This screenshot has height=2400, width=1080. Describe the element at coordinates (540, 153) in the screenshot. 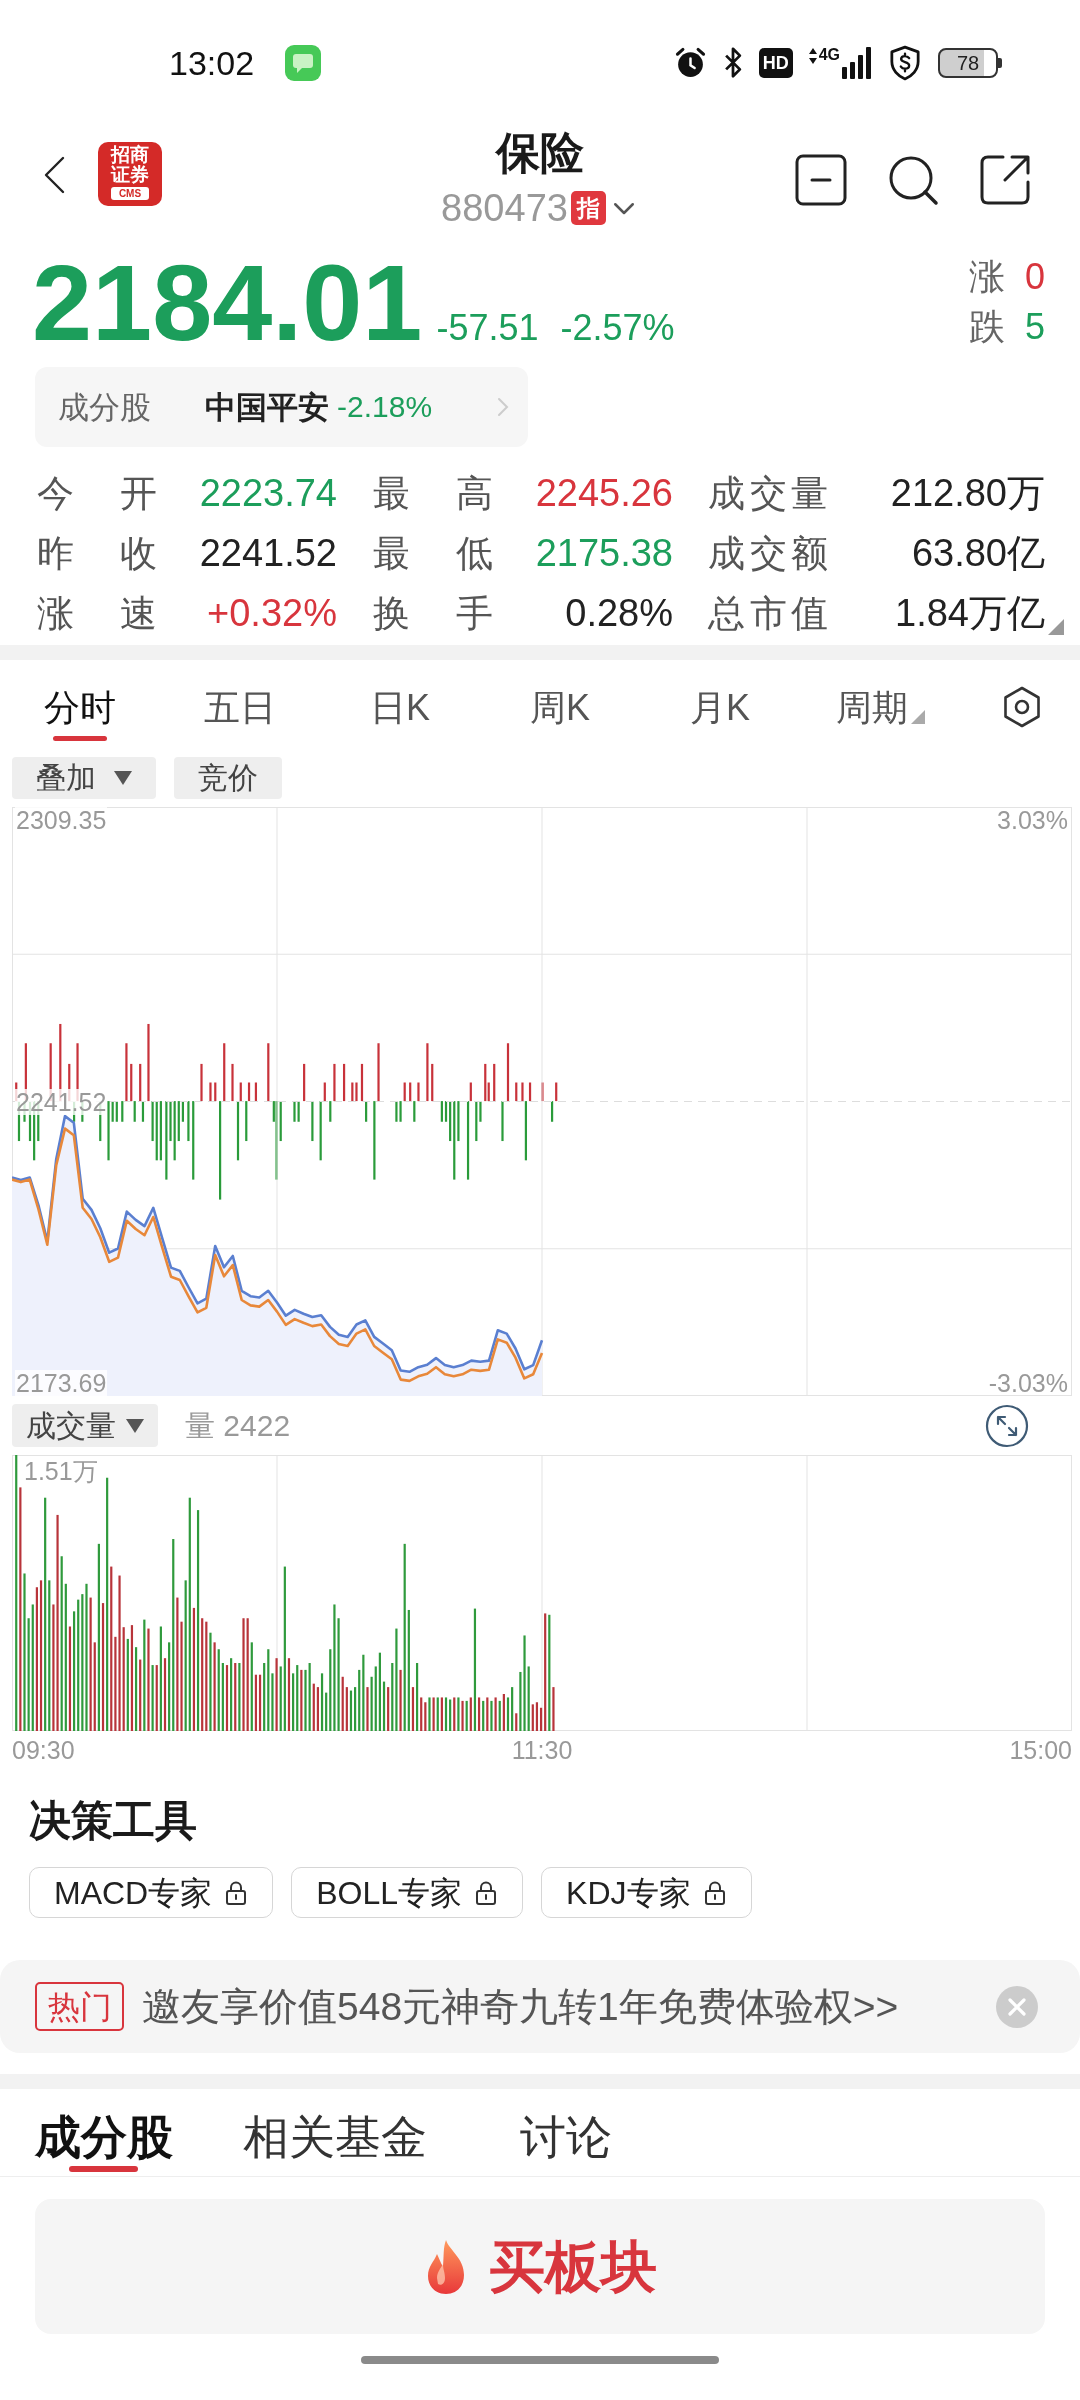

I see `page-title: 保险` at that location.